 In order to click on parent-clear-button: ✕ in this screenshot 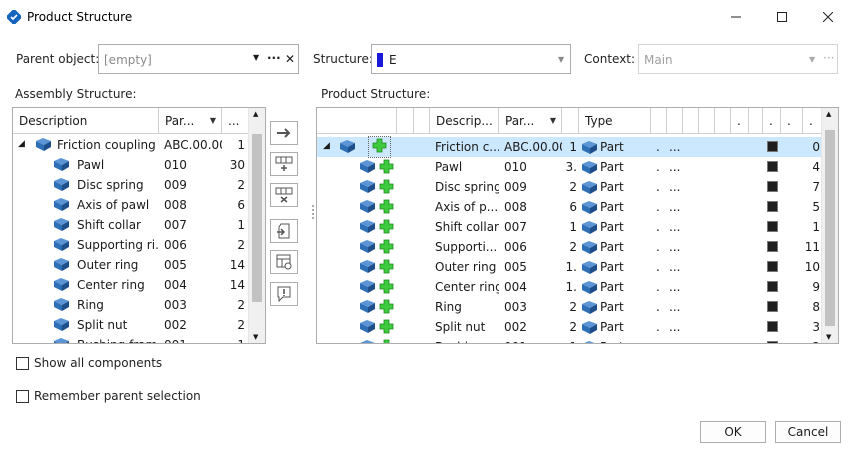, I will do `click(290, 59)`.